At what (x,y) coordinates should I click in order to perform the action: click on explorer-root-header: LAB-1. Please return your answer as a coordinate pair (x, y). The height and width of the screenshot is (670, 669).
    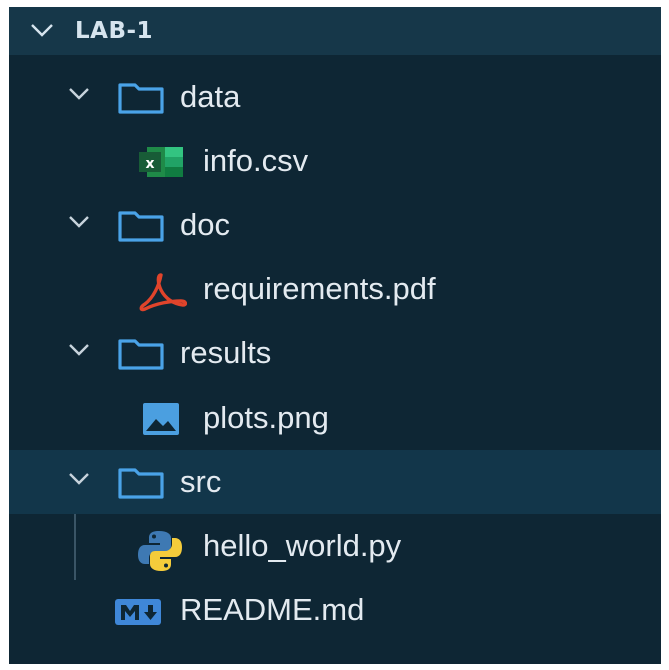
    Looking at the image, I should click on (335, 31).